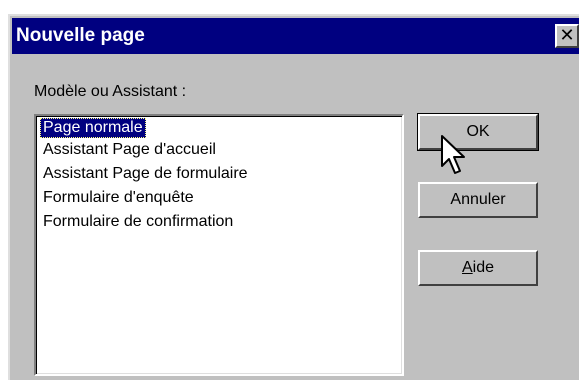 This screenshot has width=579, height=380. What do you see at coordinates (567, 36) in the screenshot?
I see `close-icon: ✕` at bounding box center [567, 36].